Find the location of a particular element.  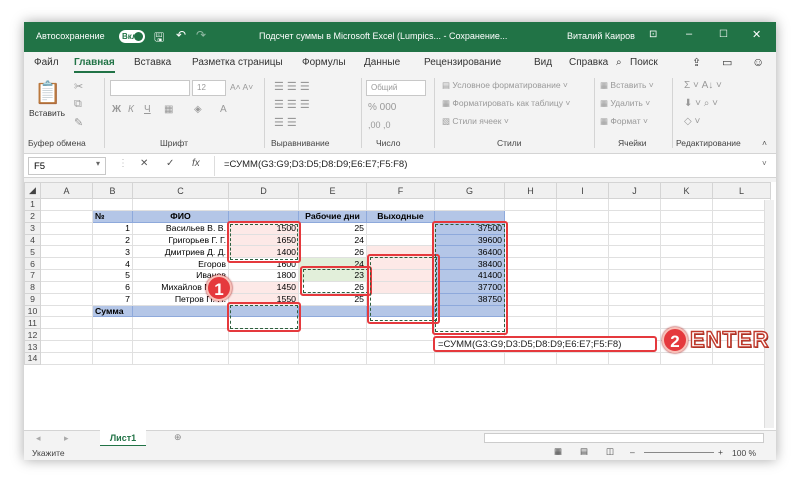

insert-cells-button: ▦ Вставить ˅ is located at coordinates (627, 85).